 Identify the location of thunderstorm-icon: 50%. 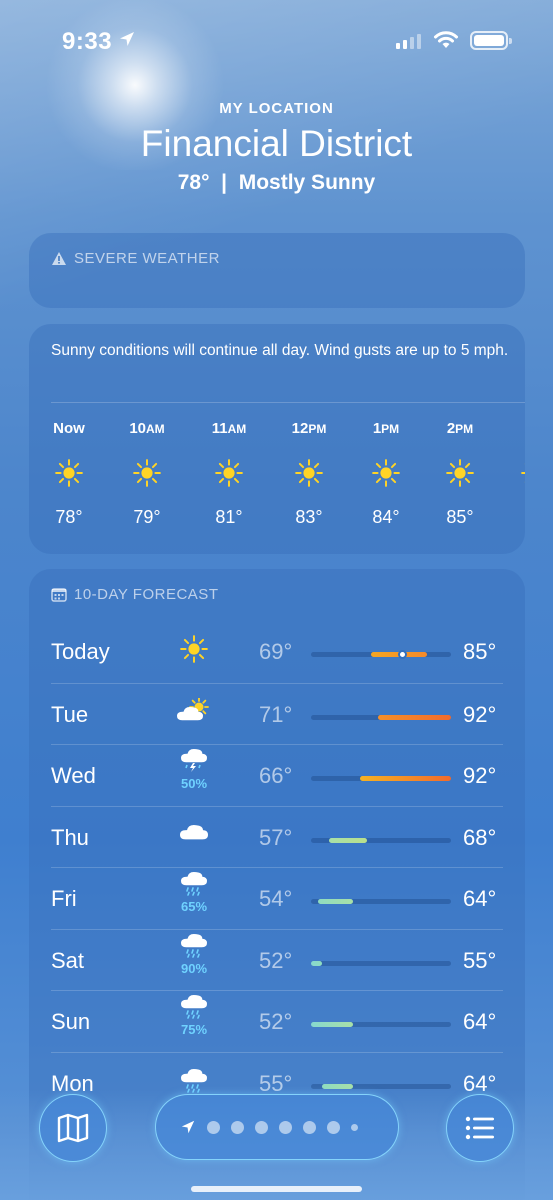
(194, 769).